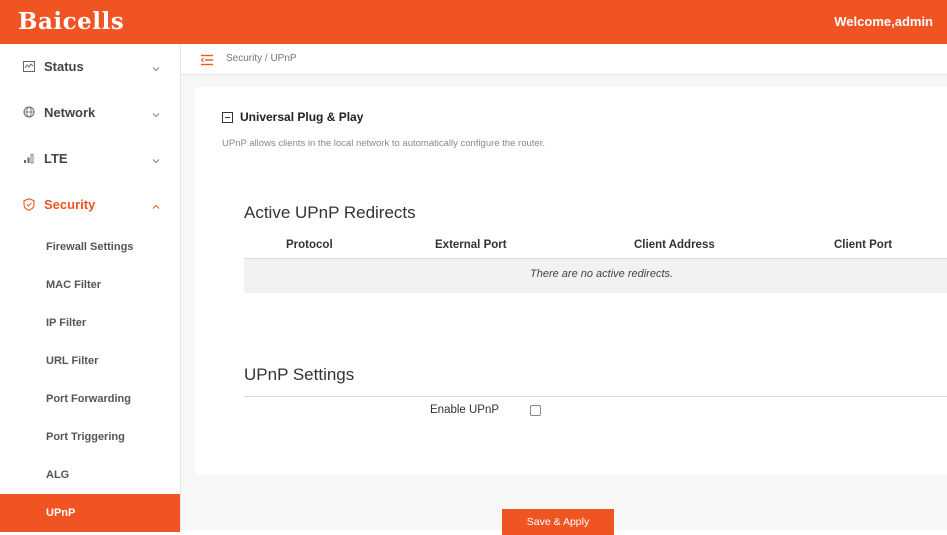 Image resolution: width=947 pixels, height=535 pixels. Describe the element at coordinates (64, 66) in the screenshot. I see `sidebar-item-label: Status` at that location.